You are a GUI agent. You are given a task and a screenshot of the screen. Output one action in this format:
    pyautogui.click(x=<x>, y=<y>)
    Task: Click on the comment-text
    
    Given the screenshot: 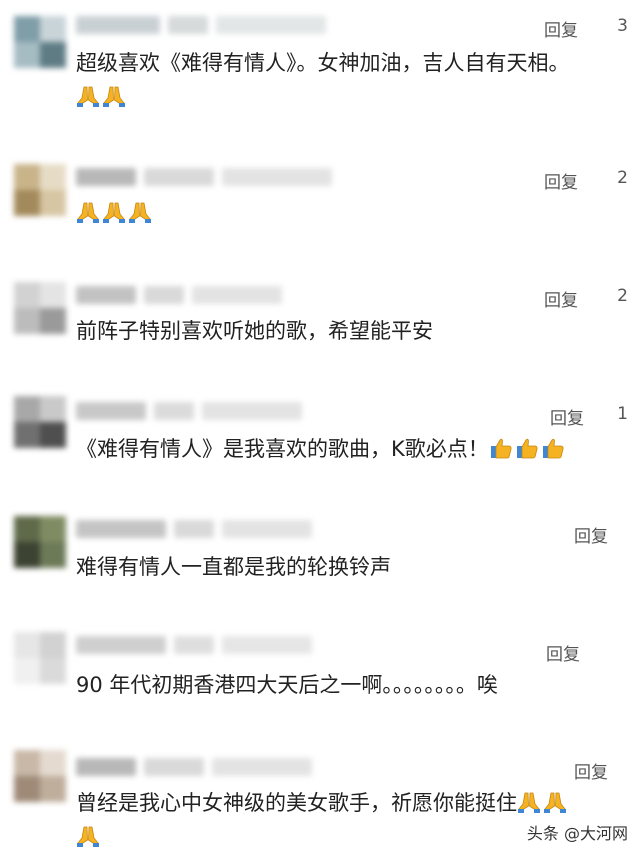 What is the action you would take?
    pyautogui.click(x=351, y=213)
    